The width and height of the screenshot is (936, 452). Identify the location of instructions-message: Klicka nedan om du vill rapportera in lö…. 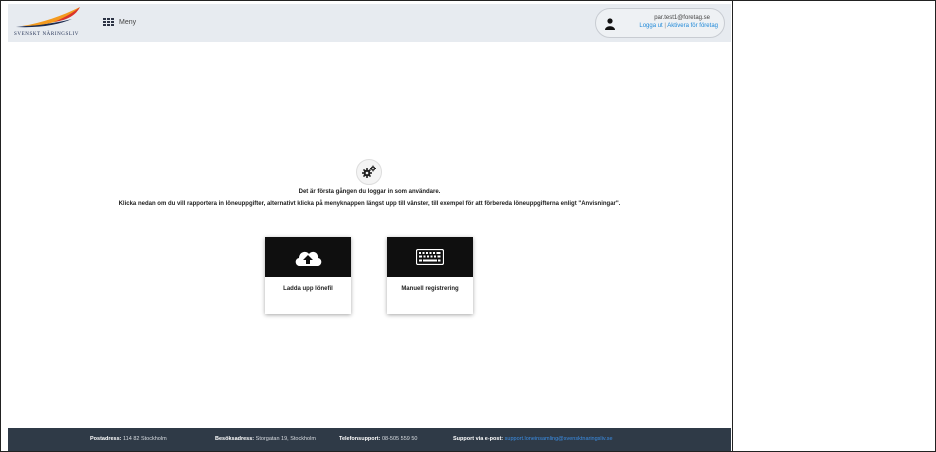
(369, 204).